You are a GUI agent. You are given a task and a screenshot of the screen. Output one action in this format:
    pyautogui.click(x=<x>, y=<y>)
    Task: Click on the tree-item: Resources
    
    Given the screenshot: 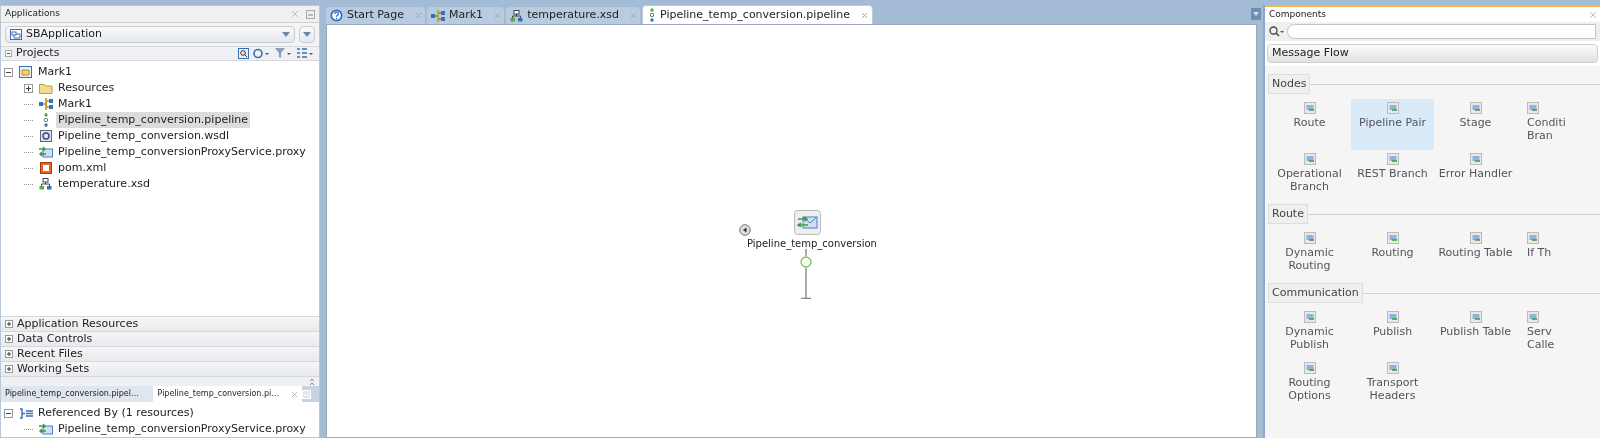 What is the action you would take?
    pyautogui.click(x=86, y=88)
    